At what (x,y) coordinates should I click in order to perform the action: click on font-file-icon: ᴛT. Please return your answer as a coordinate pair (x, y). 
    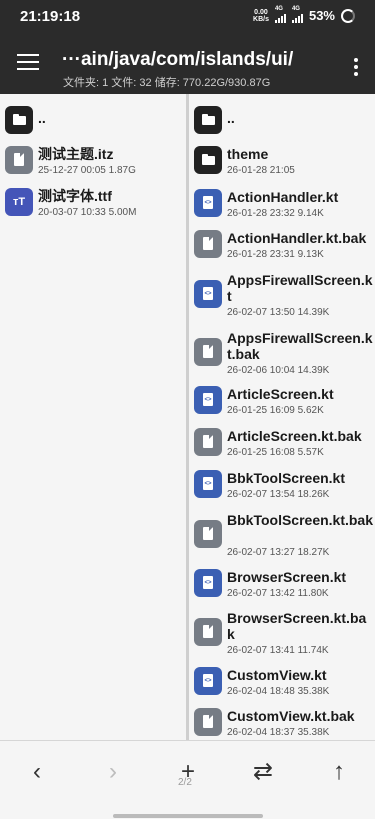
    Looking at the image, I should click on (19, 202).